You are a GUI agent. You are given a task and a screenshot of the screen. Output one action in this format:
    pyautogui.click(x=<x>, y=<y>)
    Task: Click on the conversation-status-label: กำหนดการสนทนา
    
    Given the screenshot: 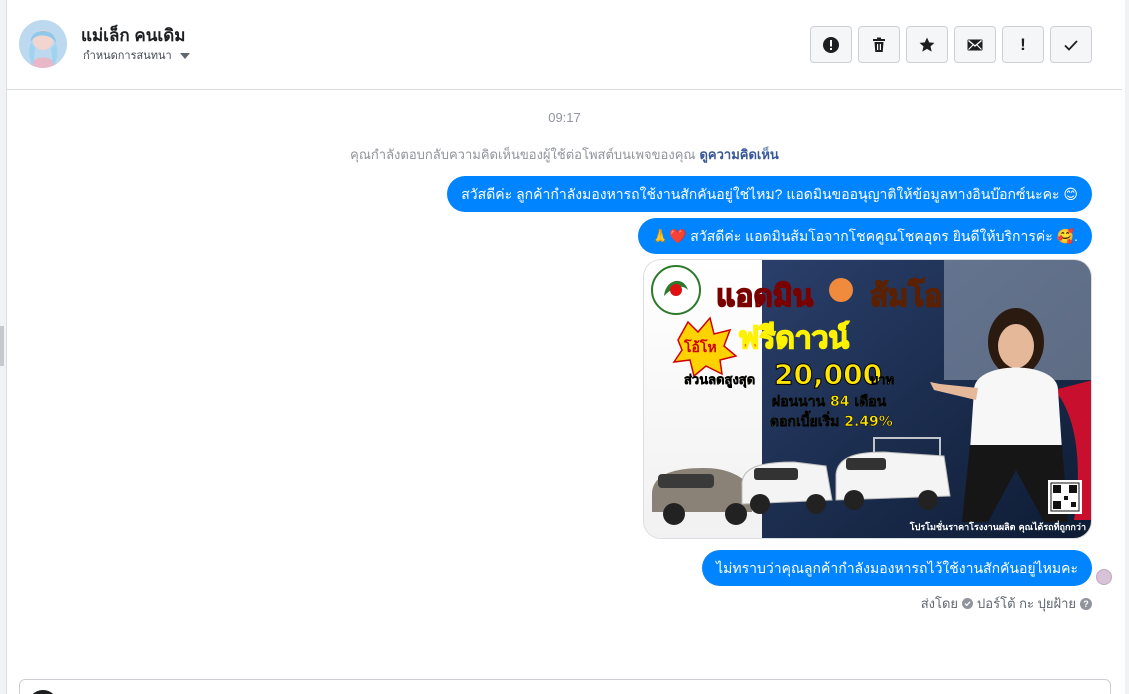 What is the action you would take?
    pyautogui.click(x=127, y=56)
    